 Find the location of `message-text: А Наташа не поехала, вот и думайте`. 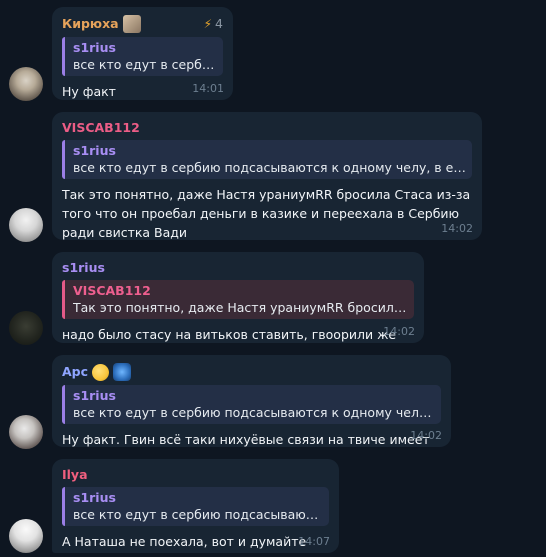

message-text: А Наташа не поехала, вот и думайте is located at coordinates (184, 541).